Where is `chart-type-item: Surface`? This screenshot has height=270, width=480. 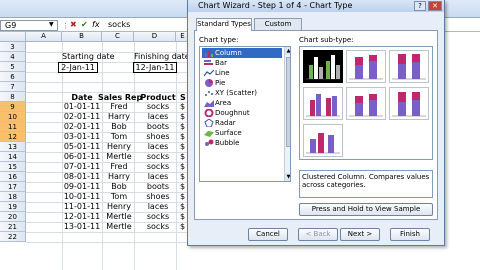
chart-type-item: Surface is located at coordinates (242, 133).